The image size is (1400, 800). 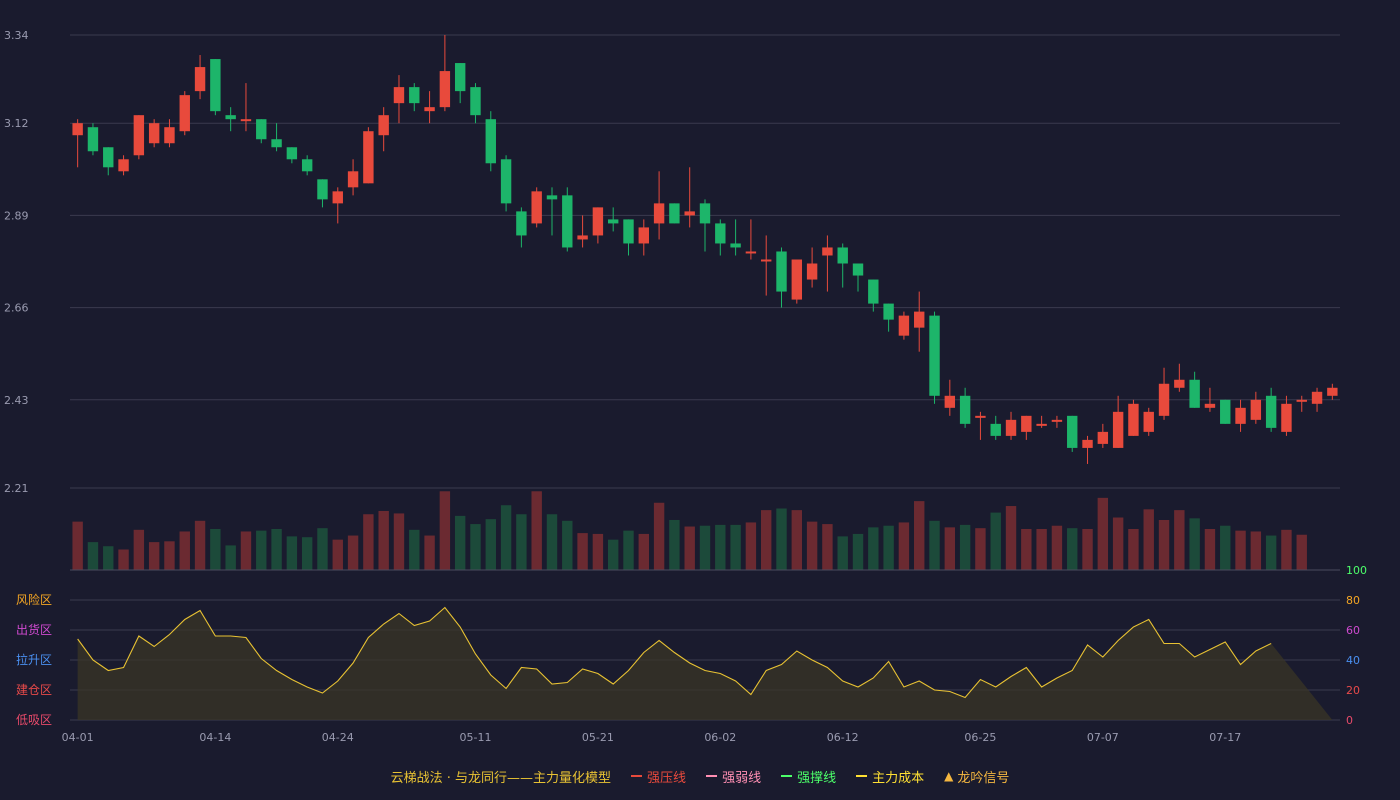 What do you see at coordinates (34, 720) in the screenshot?
I see `zone-label: 低吸区` at bounding box center [34, 720].